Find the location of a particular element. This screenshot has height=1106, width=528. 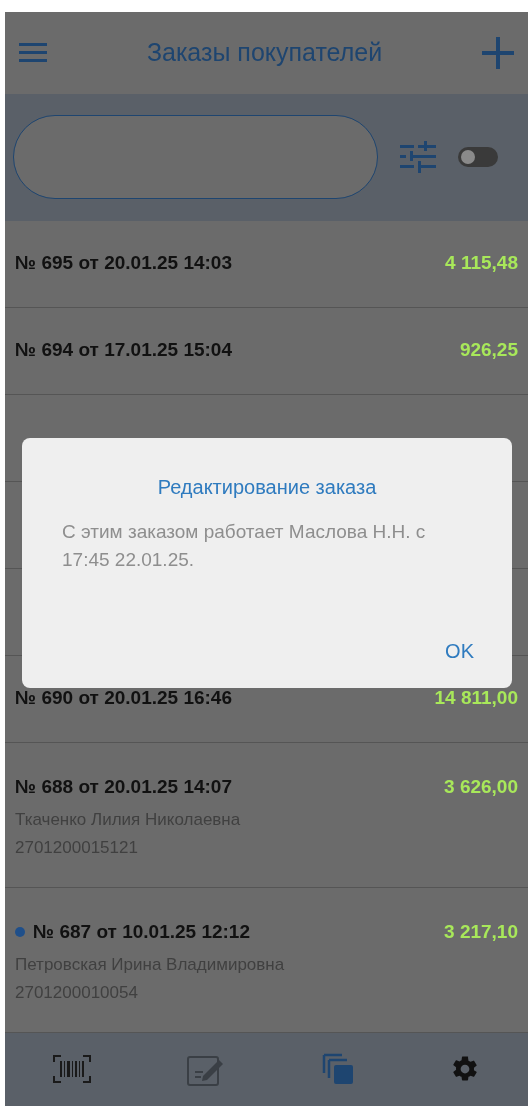

ok-button: OK is located at coordinates (459, 651).